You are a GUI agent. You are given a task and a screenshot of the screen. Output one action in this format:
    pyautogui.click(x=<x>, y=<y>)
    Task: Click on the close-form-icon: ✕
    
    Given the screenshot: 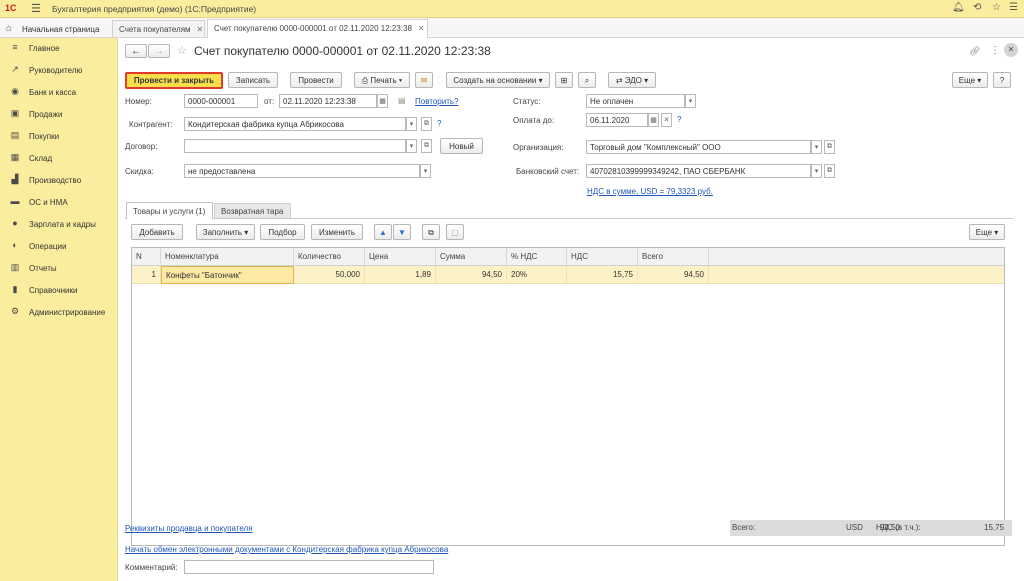 What is the action you would take?
    pyautogui.click(x=1011, y=50)
    